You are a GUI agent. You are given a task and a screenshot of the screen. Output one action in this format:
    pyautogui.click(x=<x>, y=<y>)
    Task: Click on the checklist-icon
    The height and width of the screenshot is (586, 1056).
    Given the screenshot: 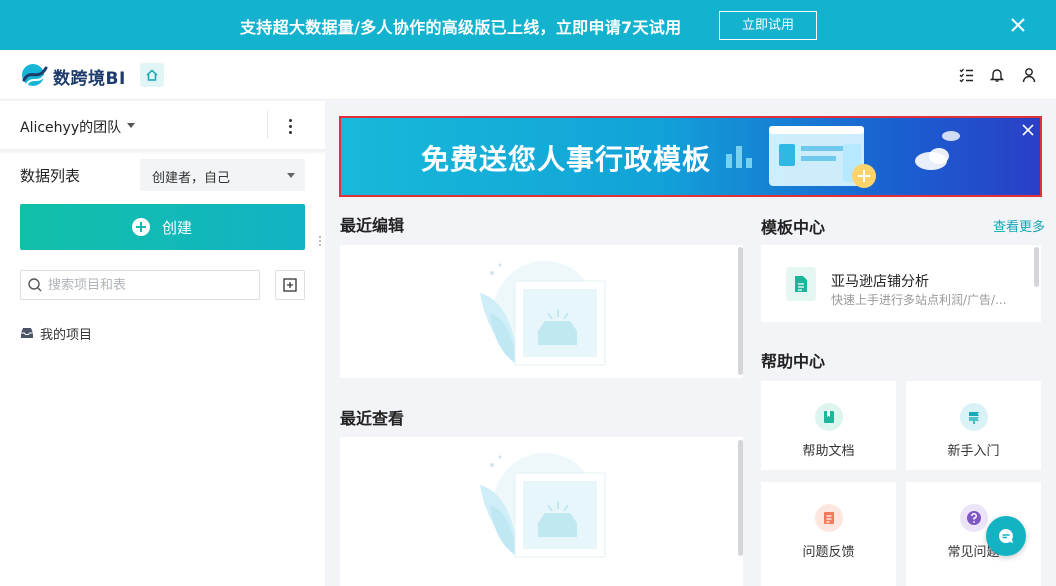 What is the action you would take?
    pyautogui.click(x=966, y=75)
    